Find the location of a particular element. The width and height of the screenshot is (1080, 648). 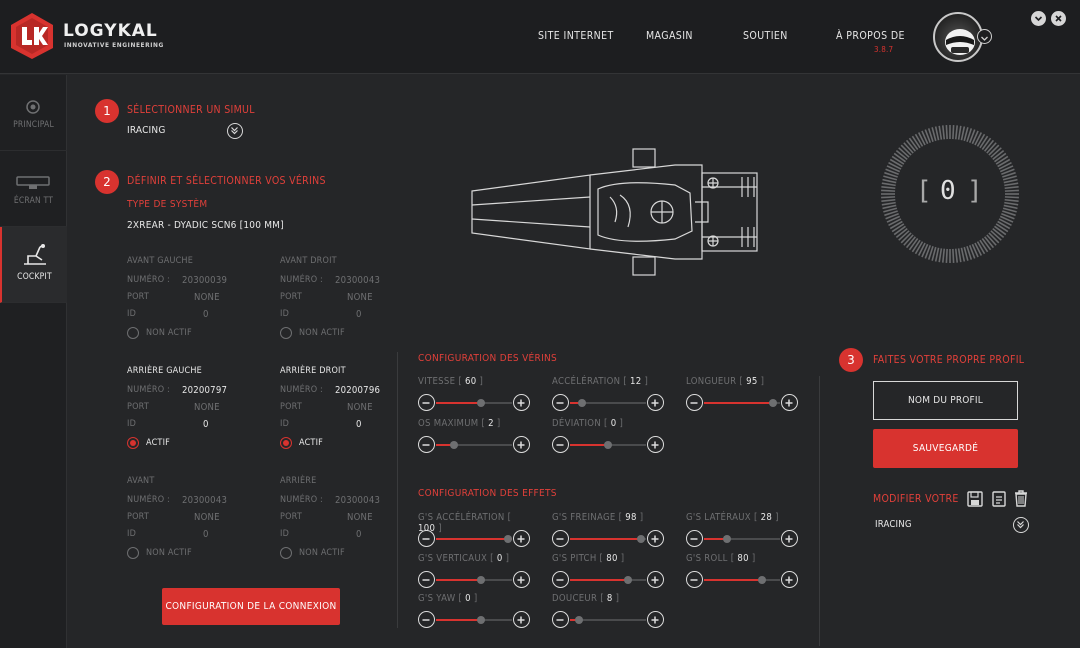

account-chevron-down-icon is located at coordinates (984, 36).